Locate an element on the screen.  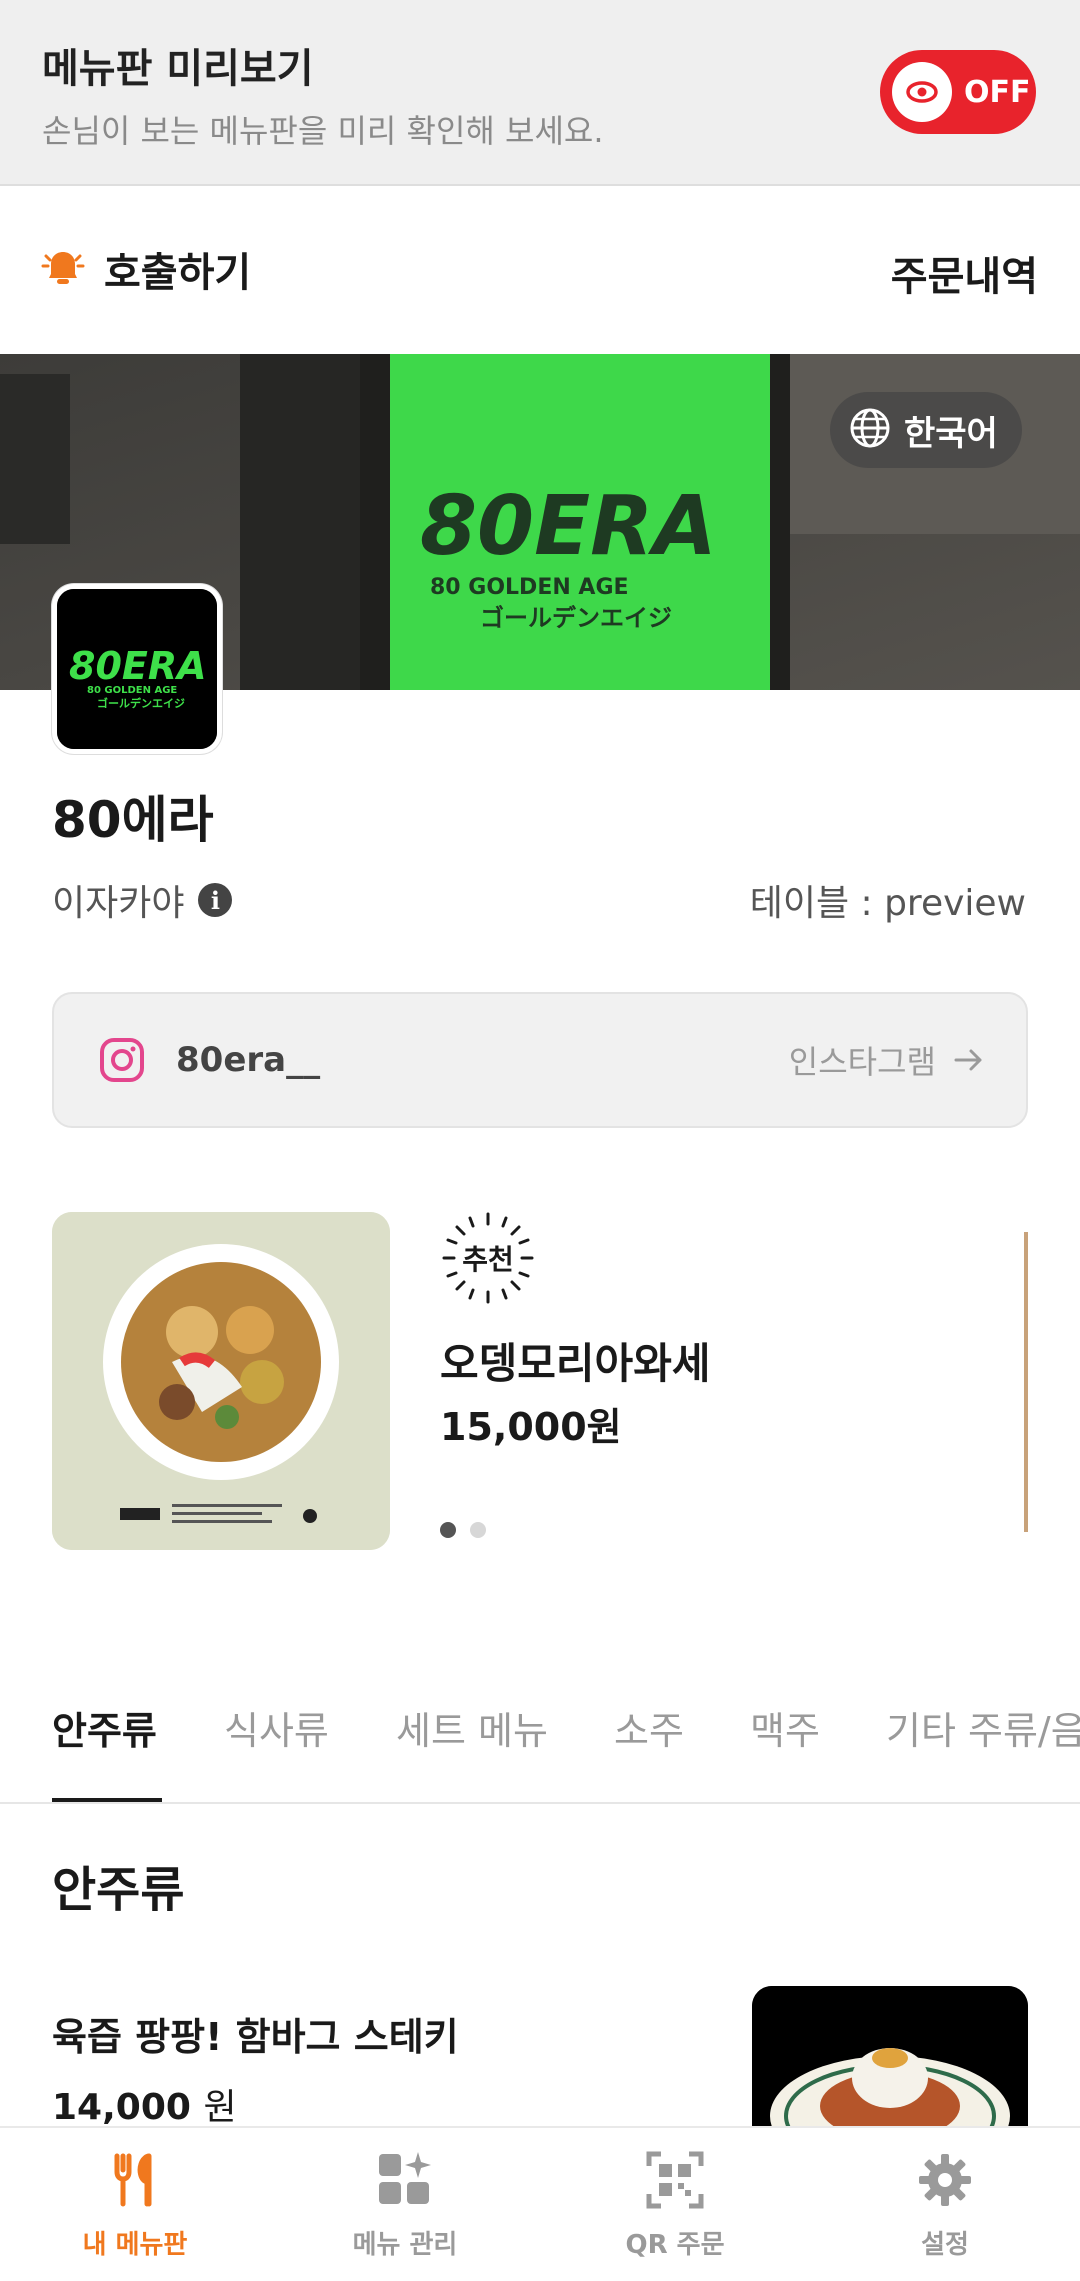
tab-meal: 식사류 is located at coordinates (276, 1727).